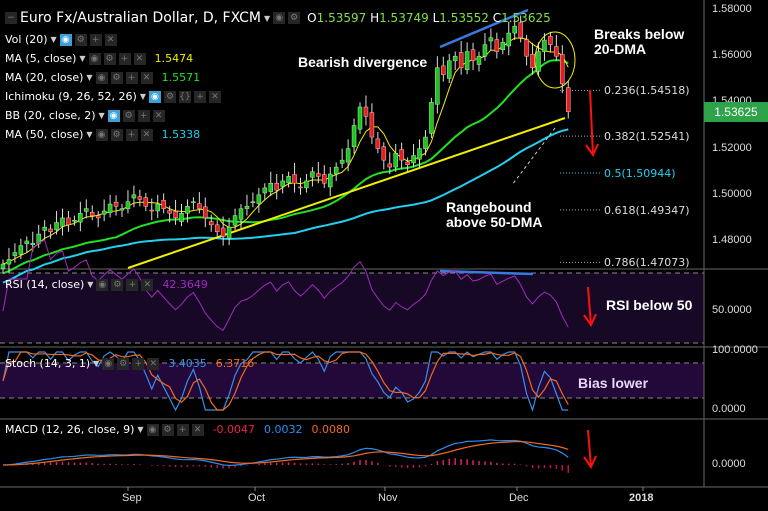 This screenshot has width=768, height=511. Describe the element at coordinates (494, 214) in the screenshot. I see `annotation-rangebound: Rangebound above 50-DMA` at that location.